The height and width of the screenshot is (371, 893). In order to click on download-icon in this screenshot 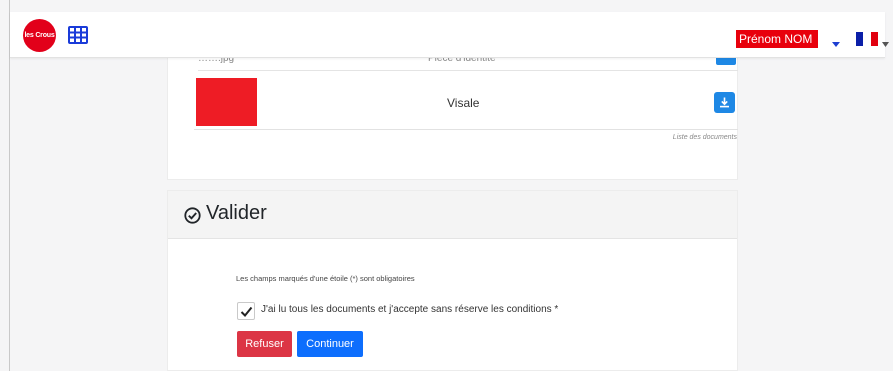, I will do `click(724, 102)`.